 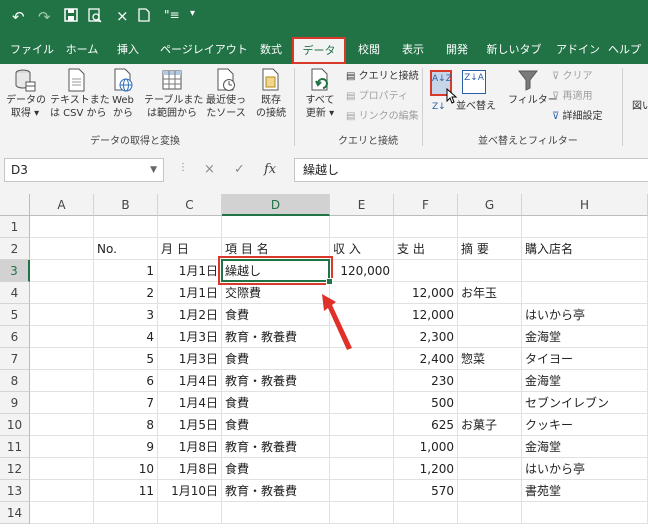 What do you see at coordinates (126, 337) in the screenshot?
I see `cell-b6: 4` at bounding box center [126, 337].